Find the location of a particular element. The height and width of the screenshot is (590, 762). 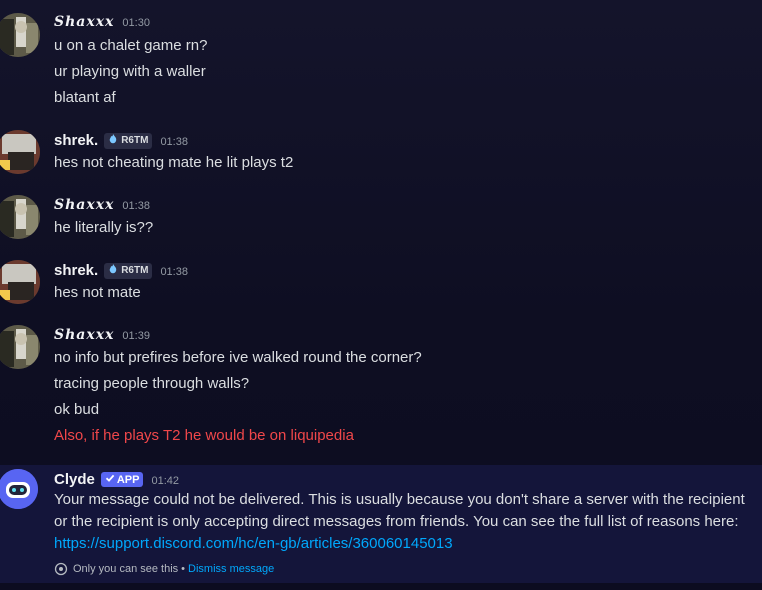

timestamp: 01:42 is located at coordinates (165, 481).